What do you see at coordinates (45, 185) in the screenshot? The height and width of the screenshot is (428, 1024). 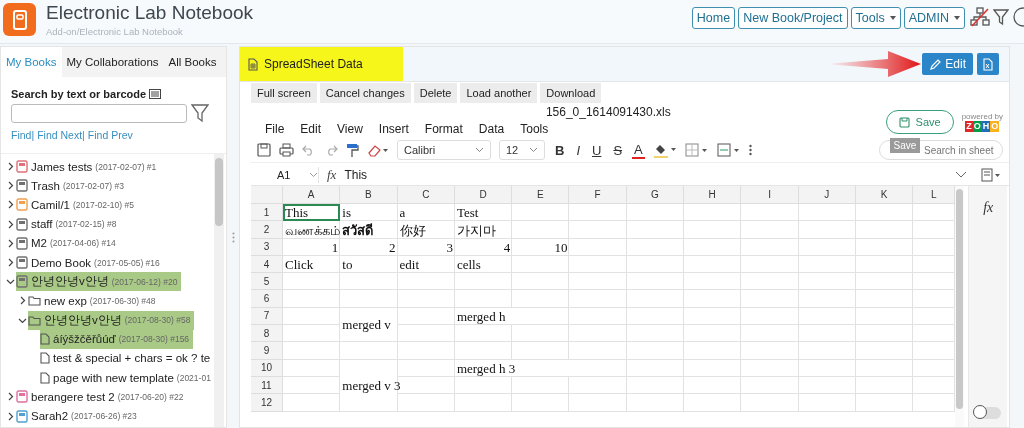 I see `tree-item-name: Trash` at bounding box center [45, 185].